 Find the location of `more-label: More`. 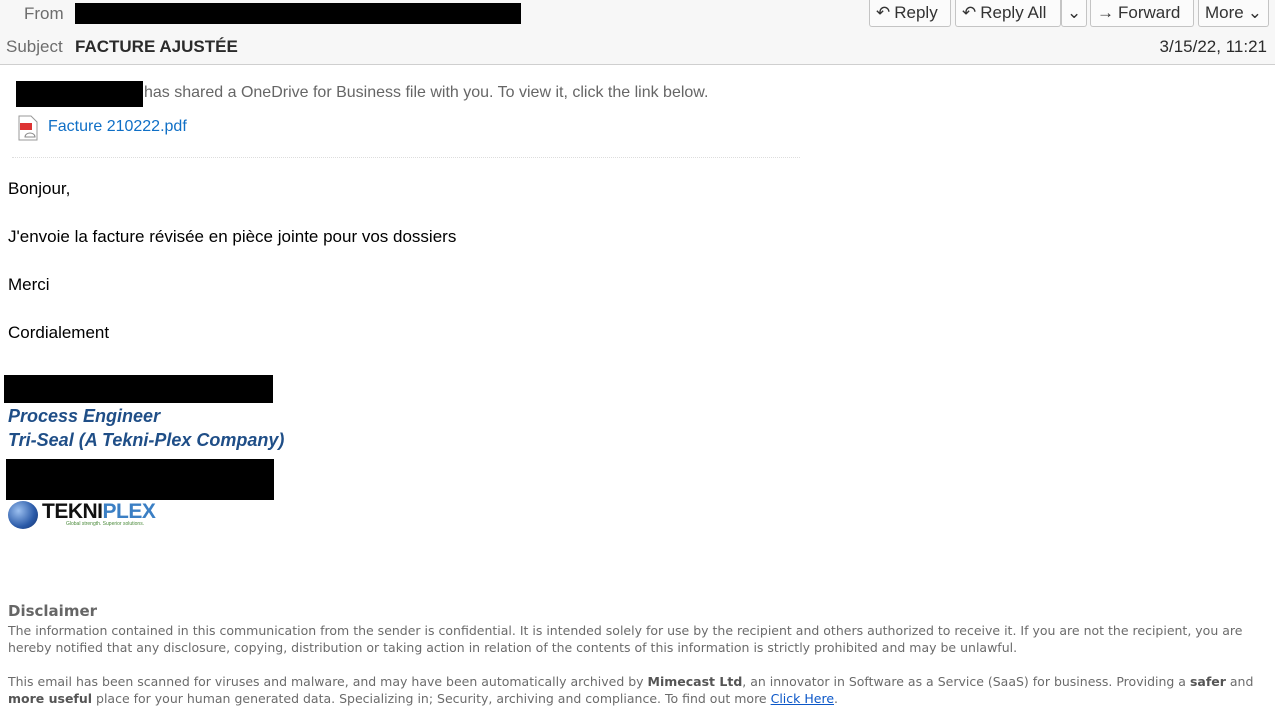

more-label: More is located at coordinates (1224, 12).